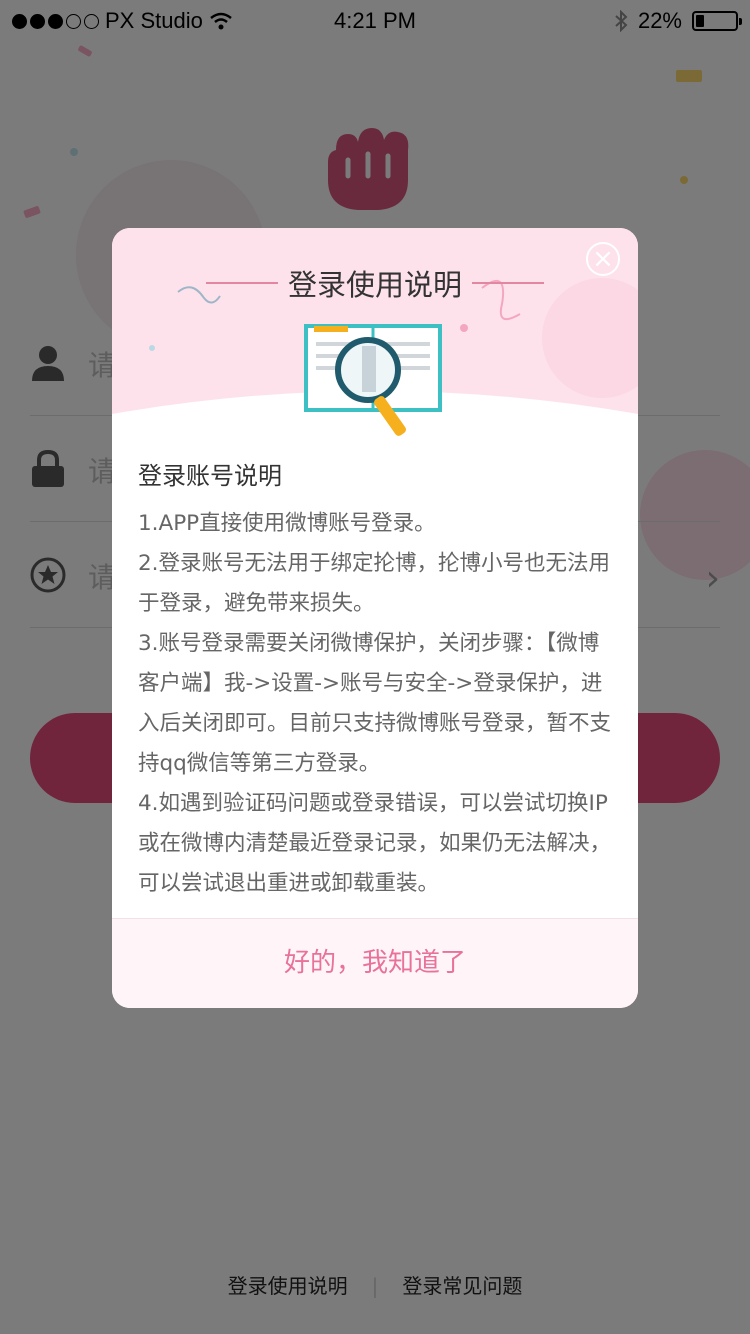 The height and width of the screenshot is (1334, 750). I want to click on section-title: 登录账号说明, so click(210, 476).